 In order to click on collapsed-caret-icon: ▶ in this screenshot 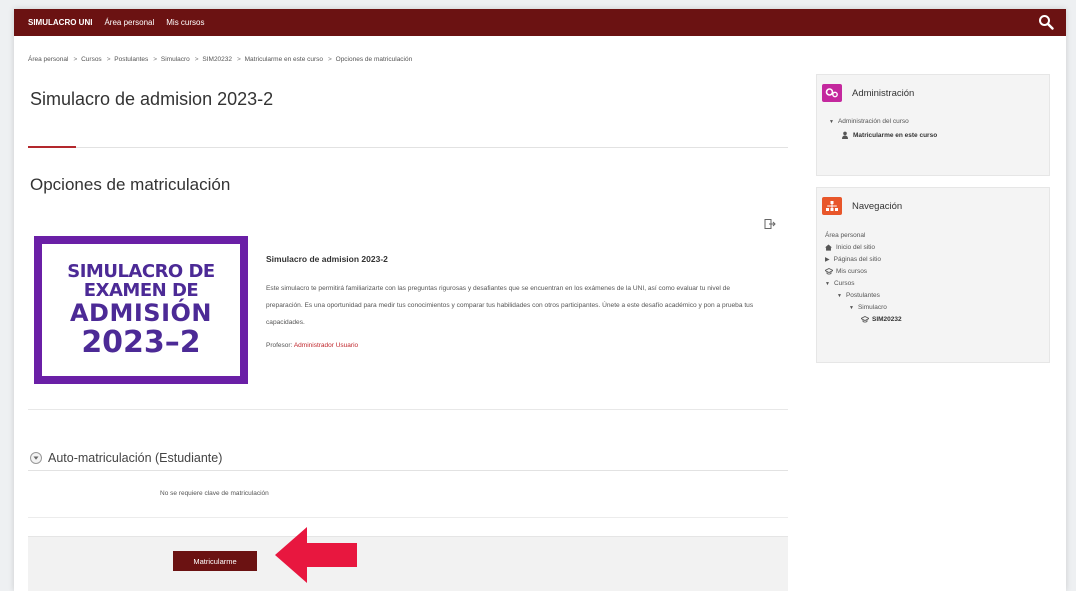, I will do `click(827, 260)`.